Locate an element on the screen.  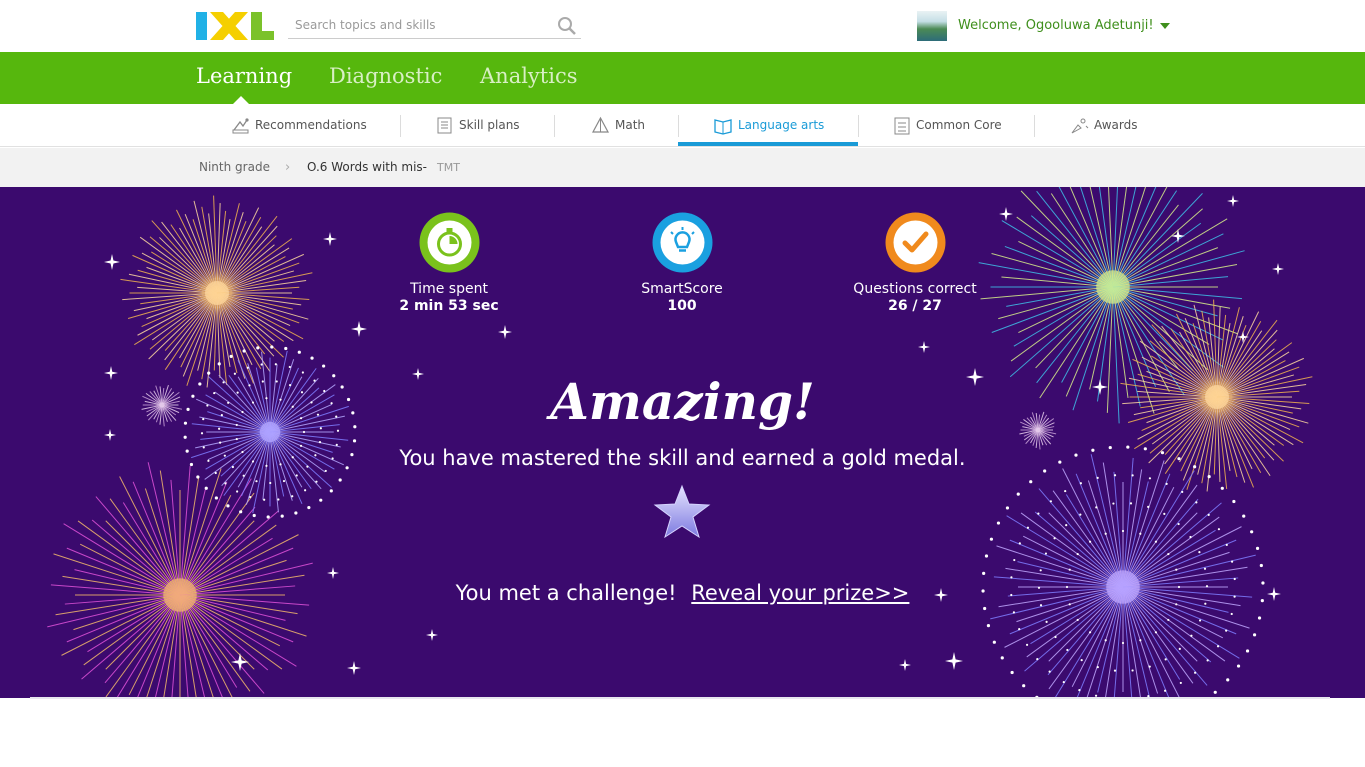
search-icon is located at coordinates (567, 26).